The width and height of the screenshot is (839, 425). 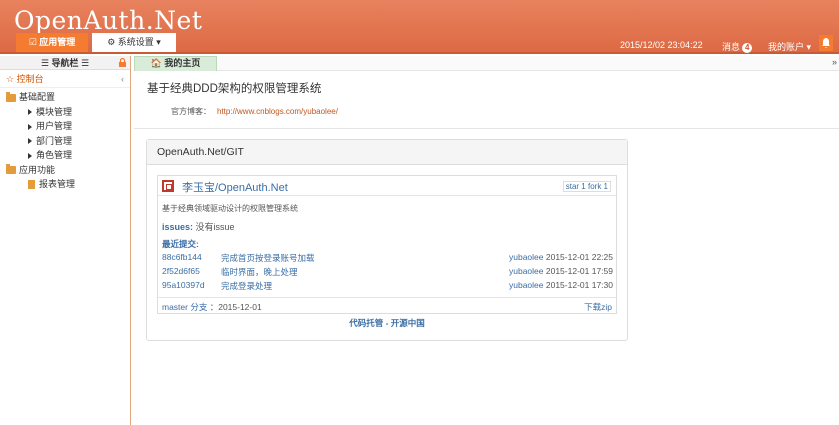 I want to click on tree-item-module: 模块管理, so click(x=68, y=112).